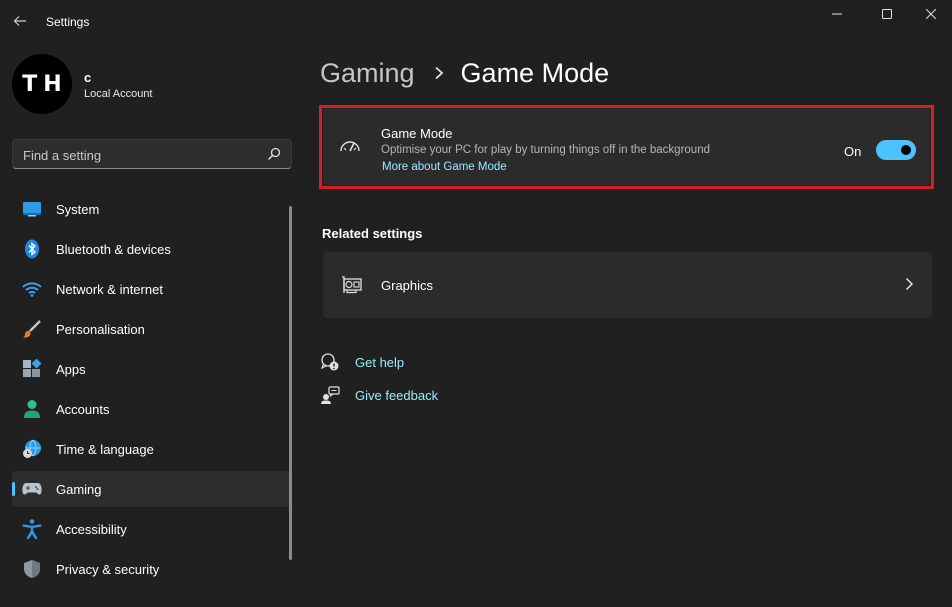  I want to click on sidebar-item-label: Bluetooth & devices, so click(113, 249).